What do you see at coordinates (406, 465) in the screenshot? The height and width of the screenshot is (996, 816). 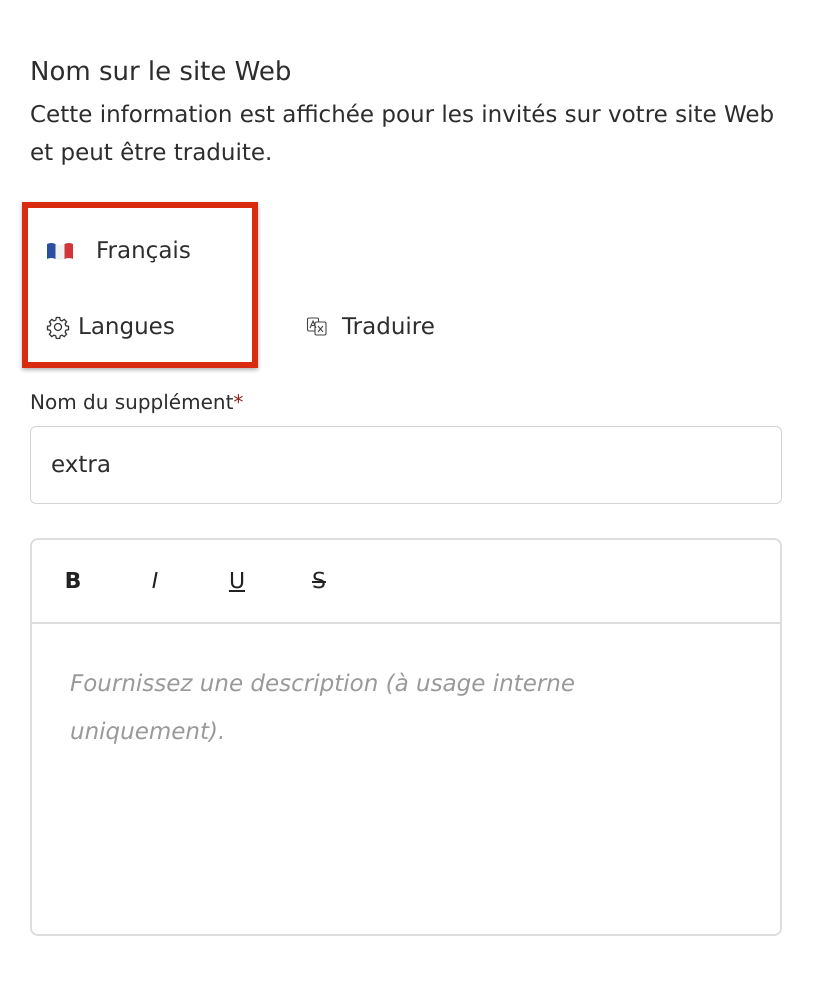 I see `name-input-field: extra` at bounding box center [406, 465].